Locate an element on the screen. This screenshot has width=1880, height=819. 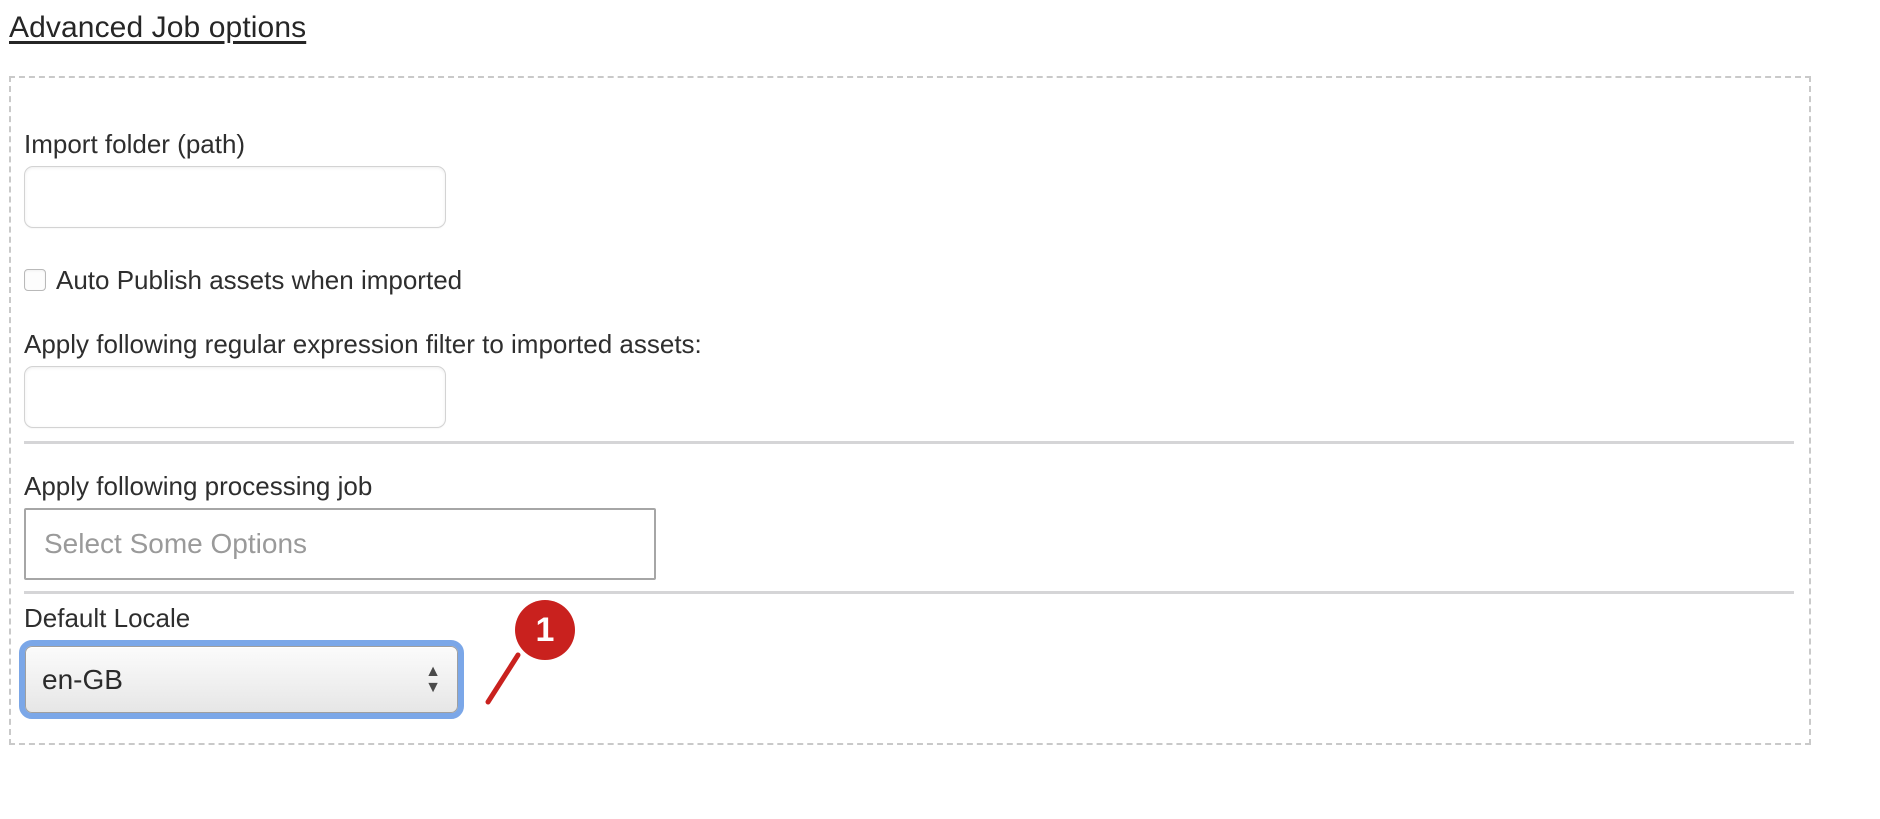
chevron-down-icon: ▼ is located at coordinates (433, 687).